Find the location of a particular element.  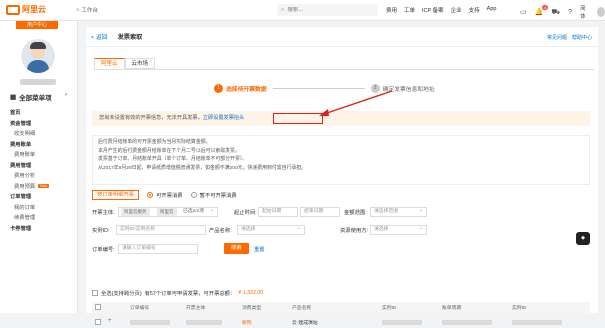

sidebar-item-budget: 费用预算 New is located at coordinates (39, 186).